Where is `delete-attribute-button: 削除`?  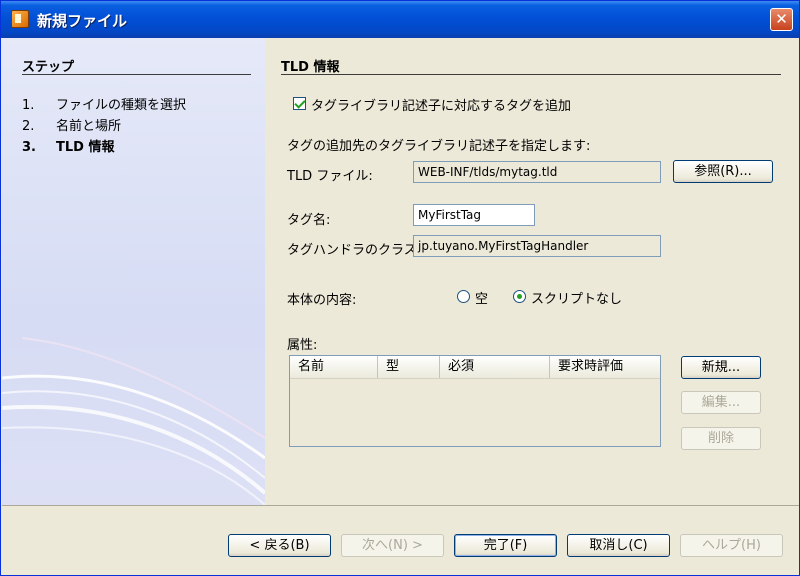
delete-attribute-button: 削除 is located at coordinates (721, 438).